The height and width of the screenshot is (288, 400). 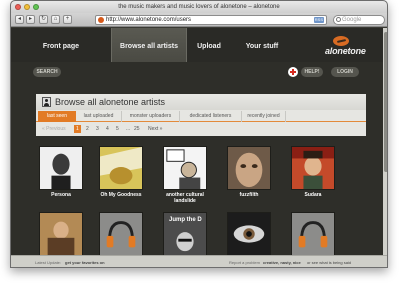 I want to click on artist-photo-another-cultural-landslide, so click(x=185, y=168).